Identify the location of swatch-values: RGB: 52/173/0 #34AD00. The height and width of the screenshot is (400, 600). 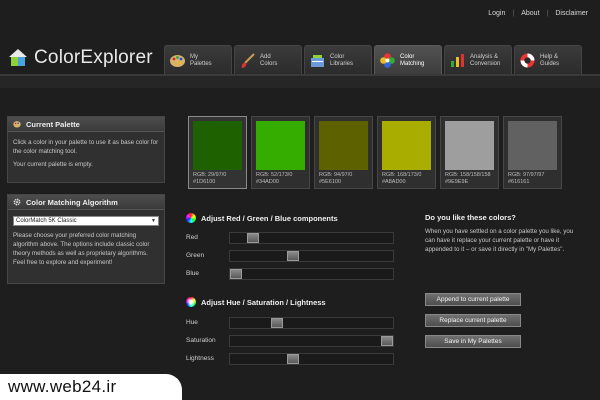
(274, 179).